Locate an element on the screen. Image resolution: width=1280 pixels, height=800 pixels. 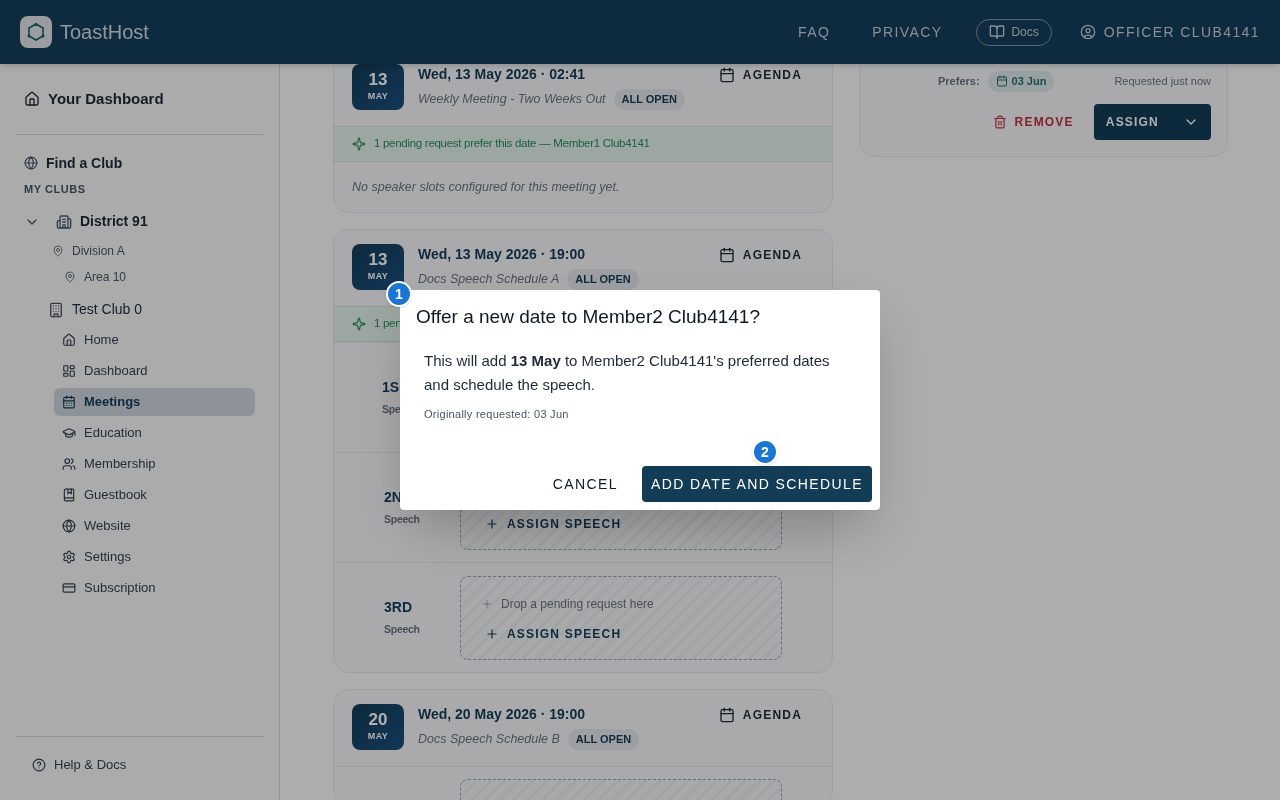
nav-item: Home is located at coordinates (154, 339).